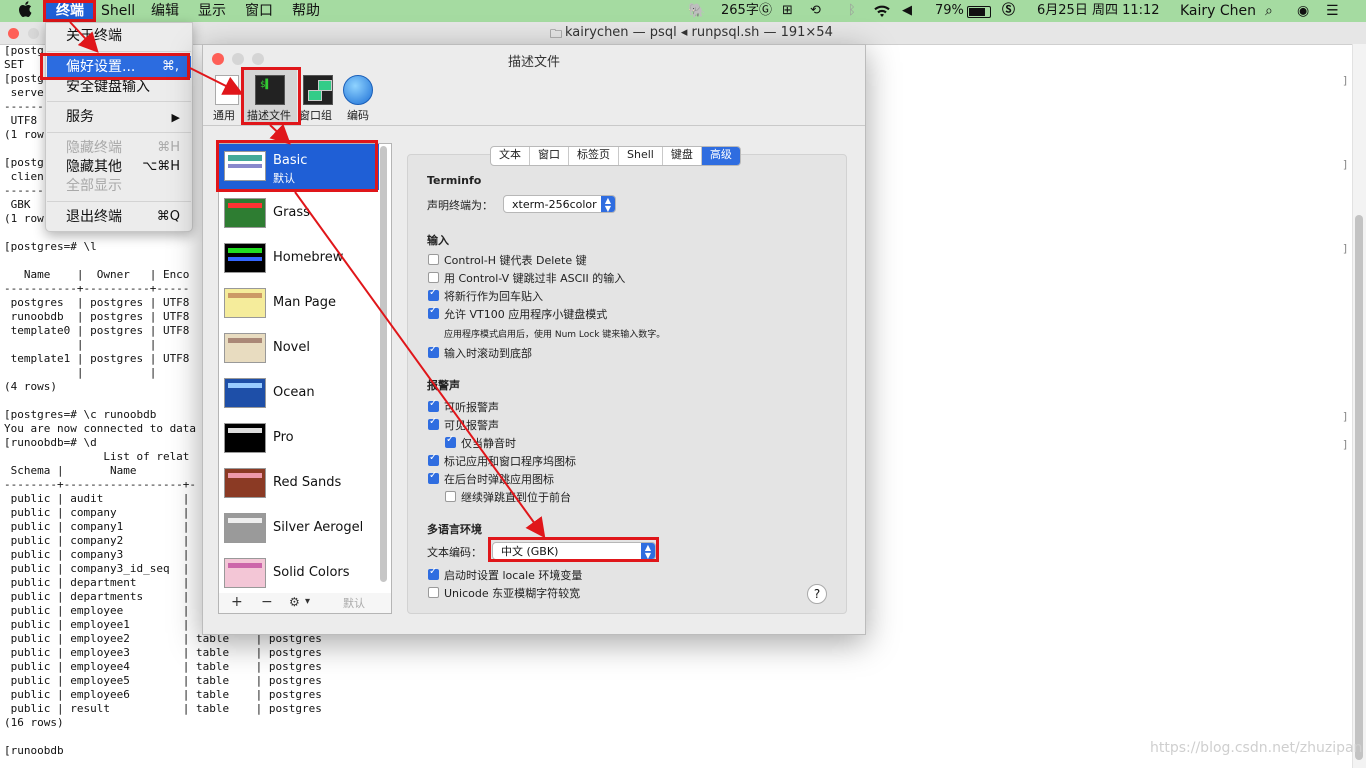 This screenshot has height=768, width=1366. I want to click on checkbox-bounce-icon, so click(433, 477).